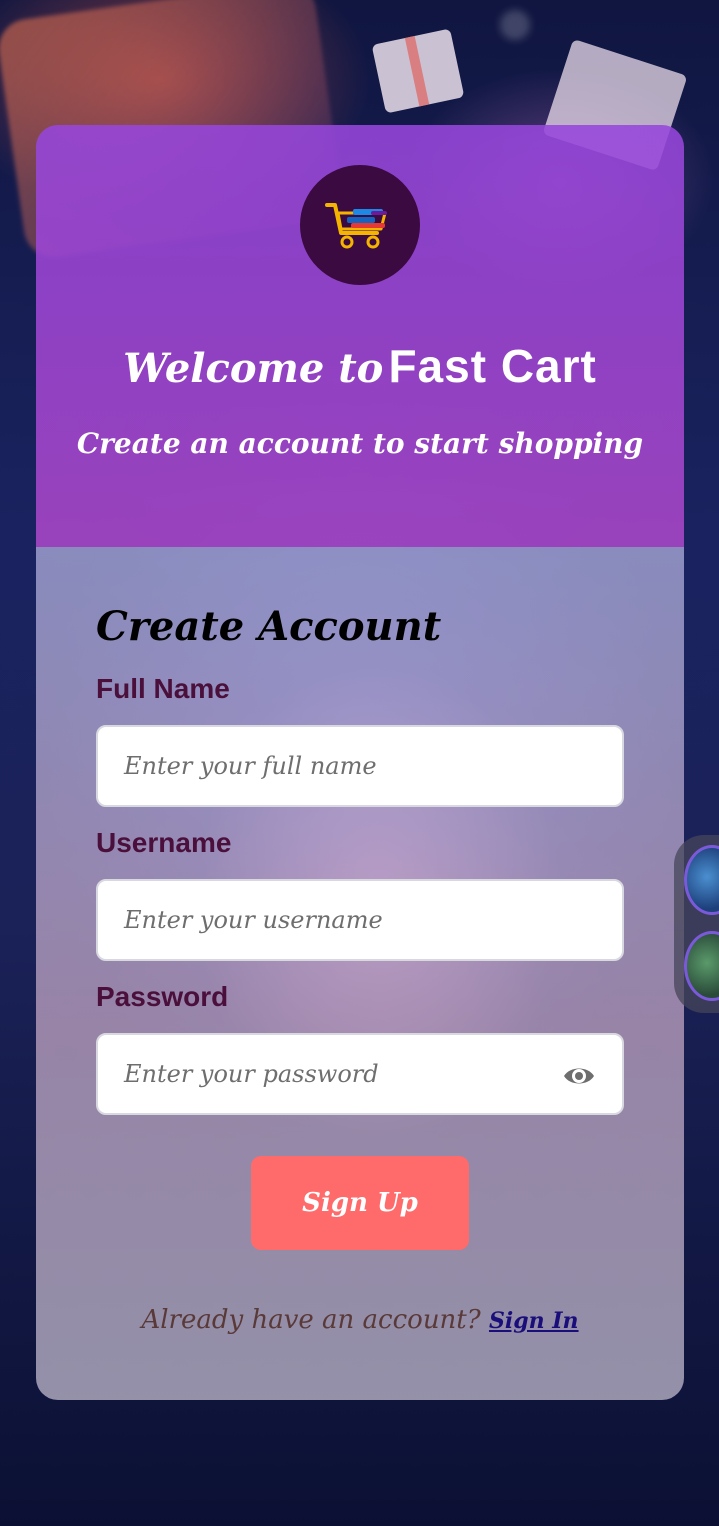 The height and width of the screenshot is (1526, 719). I want to click on floating-chat-button, so click(701, 966).